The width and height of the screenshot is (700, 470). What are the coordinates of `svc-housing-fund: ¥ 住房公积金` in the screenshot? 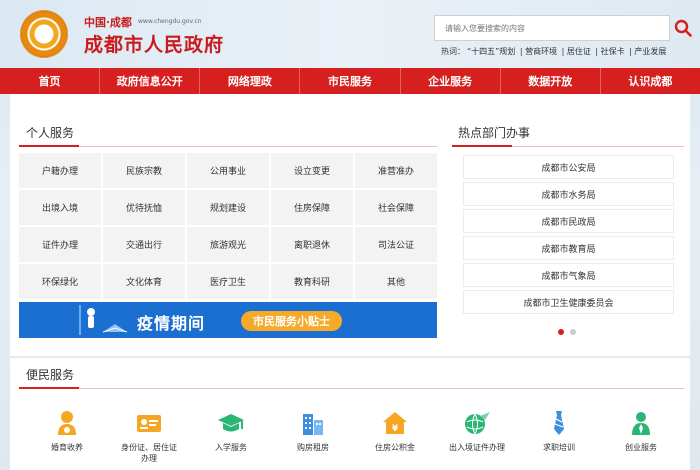 It's located at (395, 437).